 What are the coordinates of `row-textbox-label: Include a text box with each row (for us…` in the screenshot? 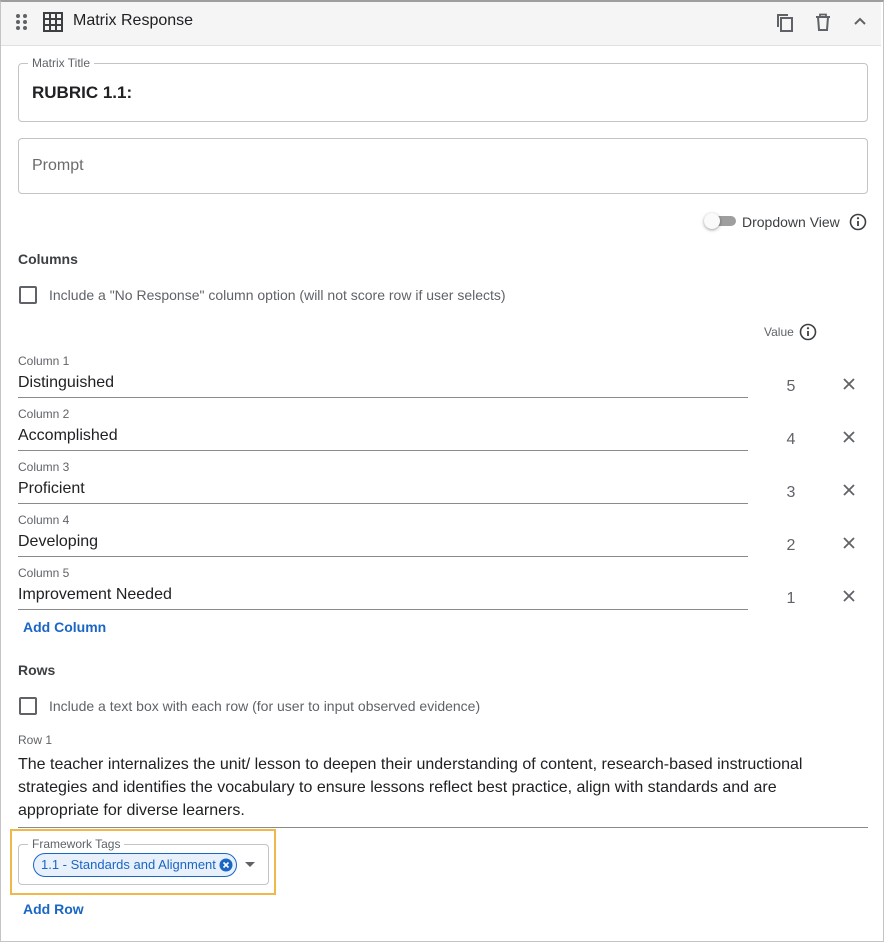 It's located at (265, 706).